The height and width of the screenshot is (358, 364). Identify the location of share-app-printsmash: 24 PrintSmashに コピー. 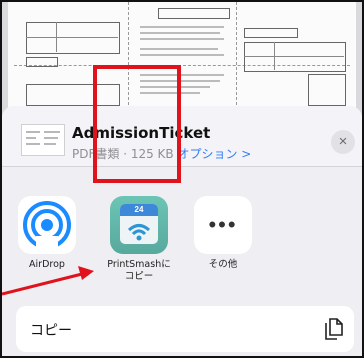
(139, 239).